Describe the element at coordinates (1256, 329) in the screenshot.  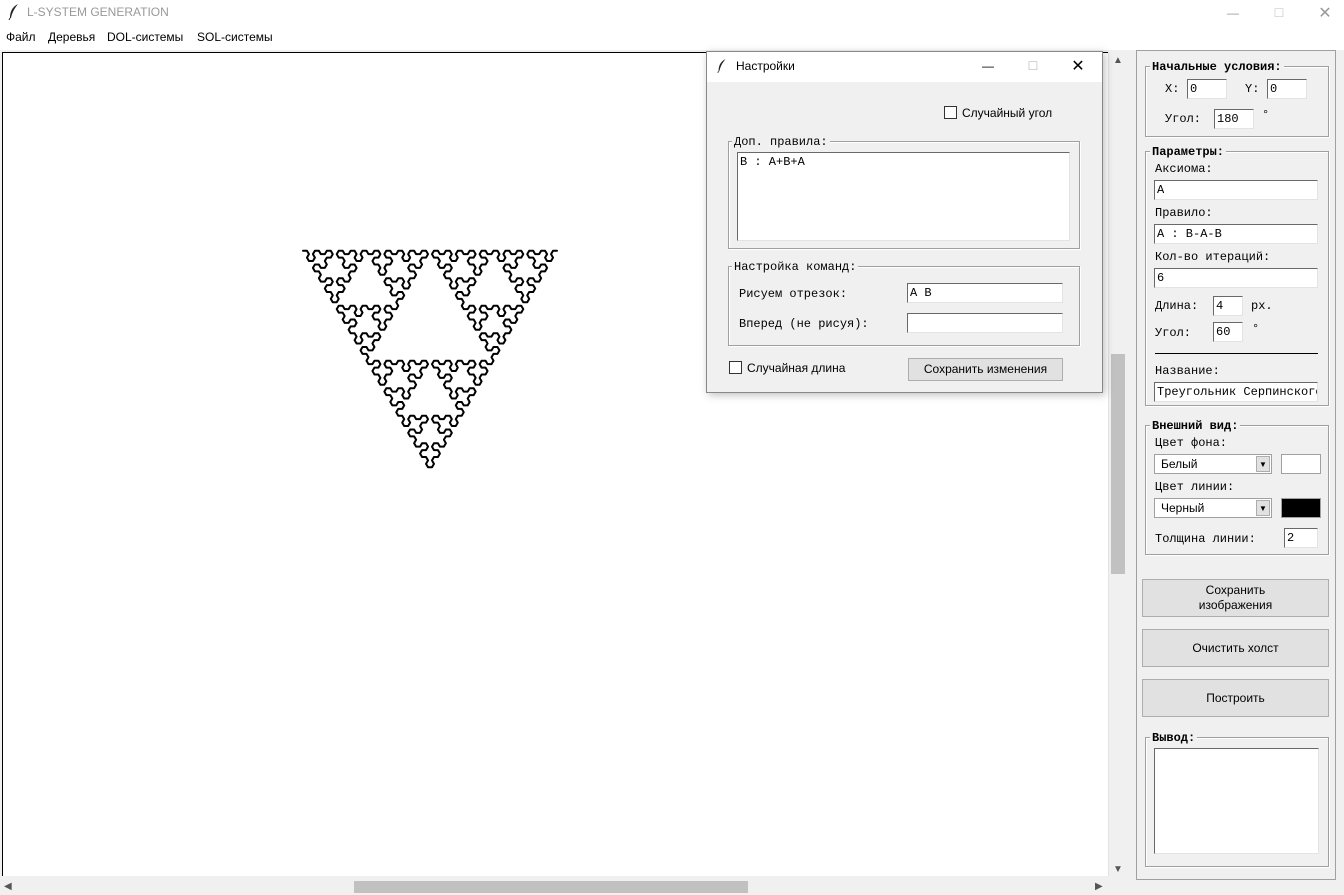
I see `angle-unit: °` at that location.